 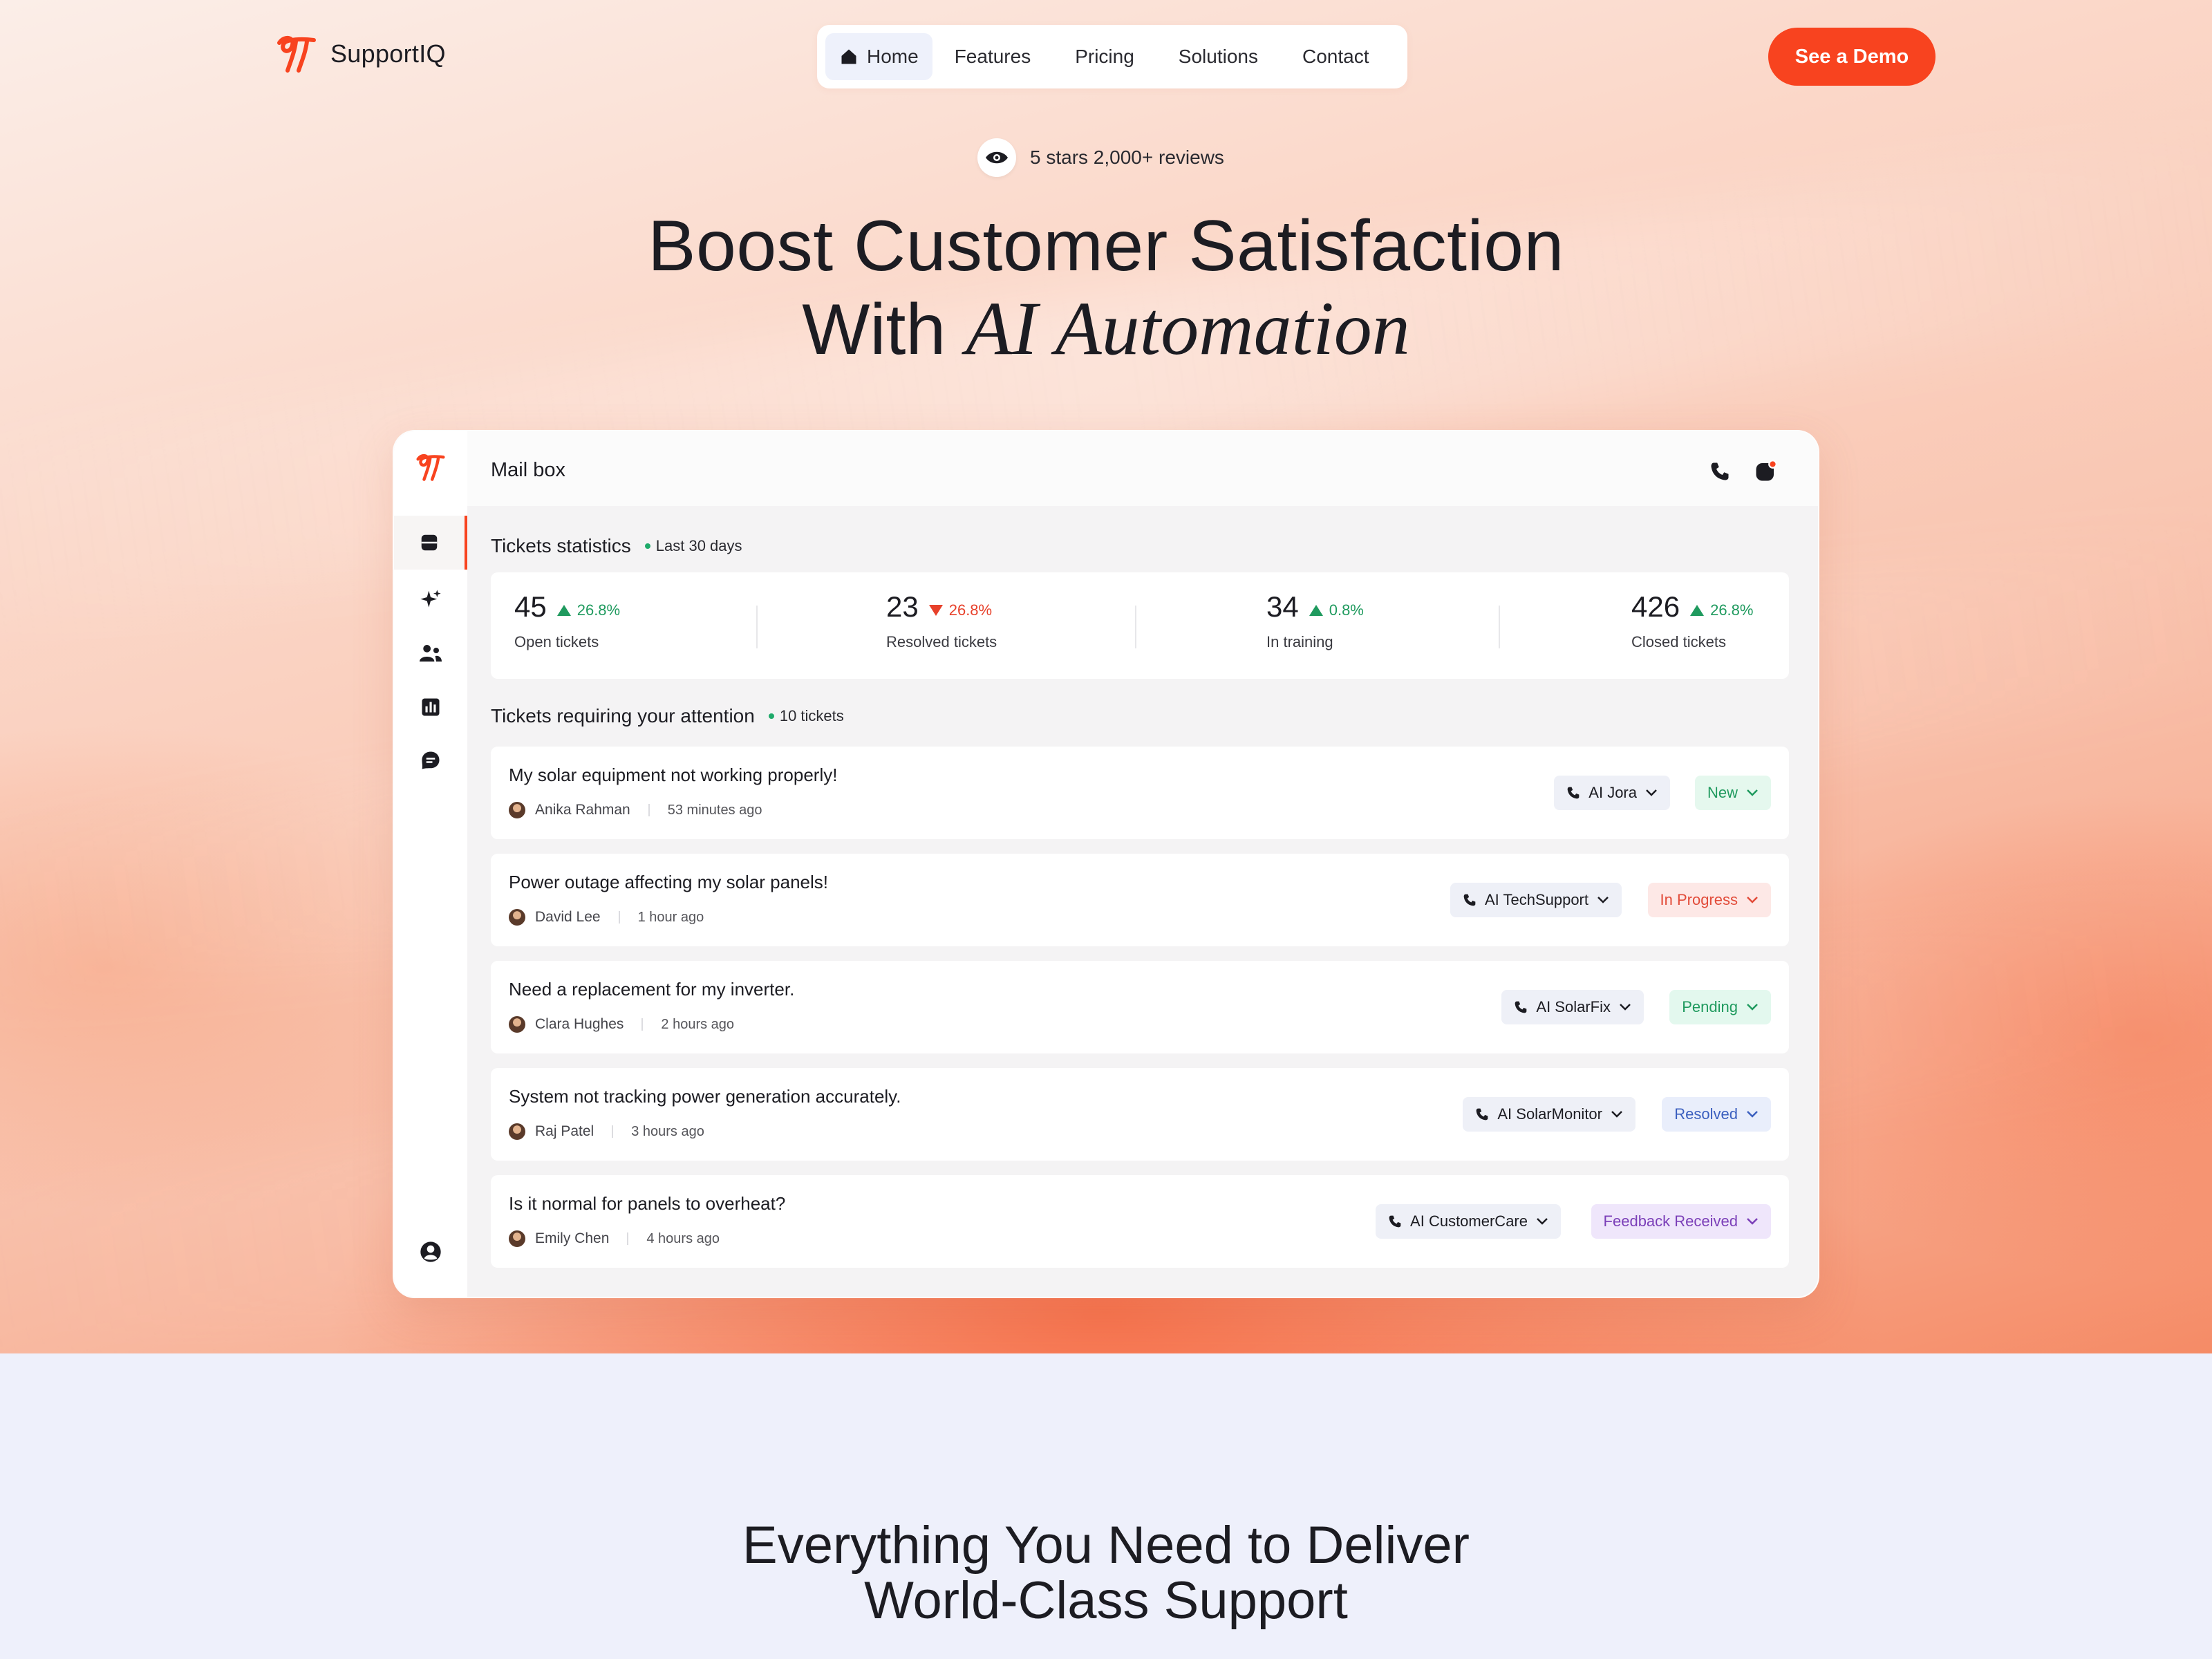 I want to click on hero-headline-plain: With, so click(x=874, y=330).